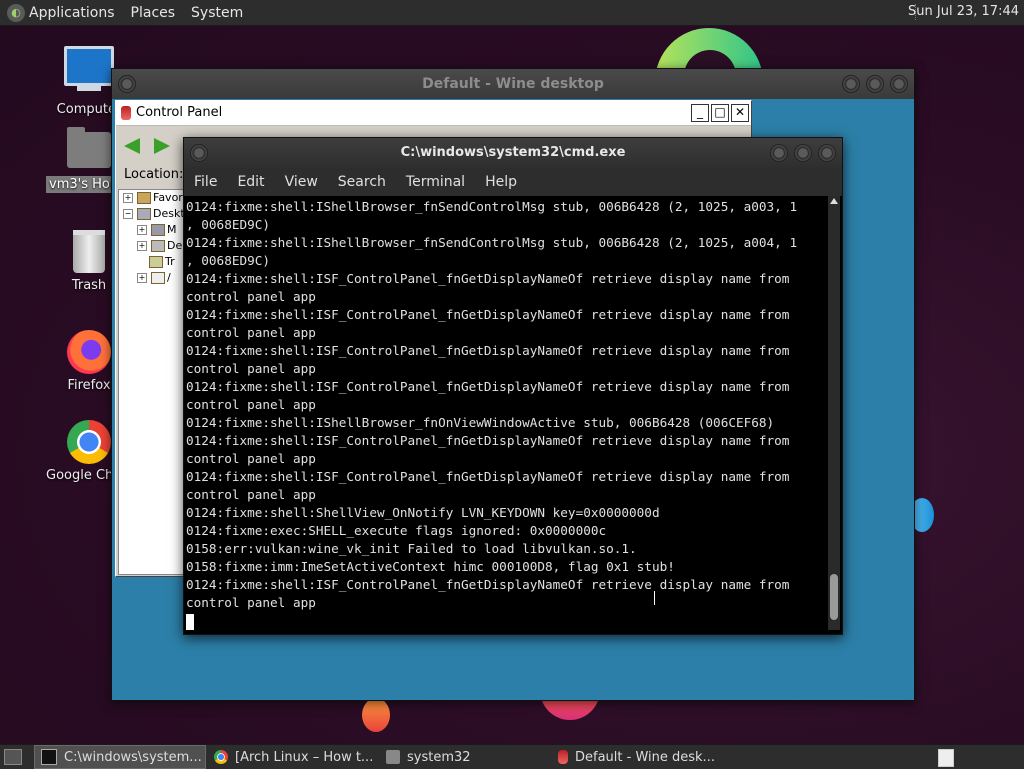 This screenshot has width=1024, height=769. What do you see at coordinates (49, 757) in the screenshot?
I see `terminal-icon` at bounding box center [49, 757].